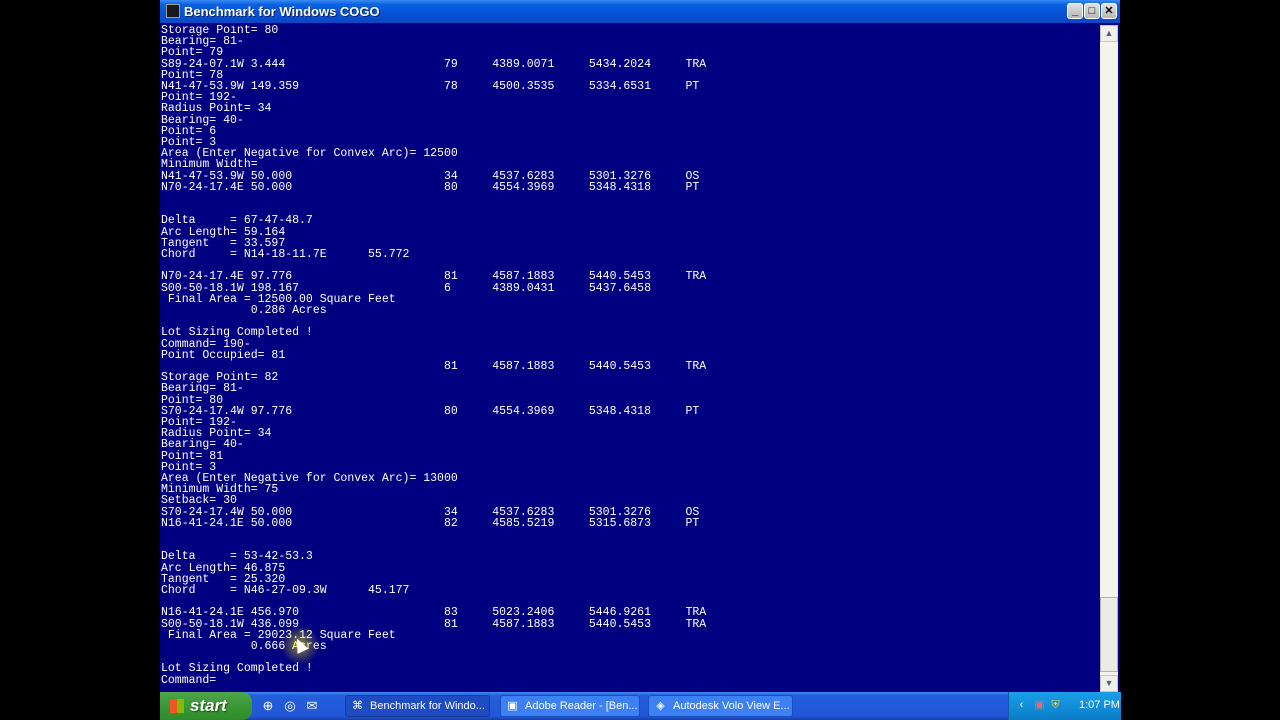 The height and width of the screenshot is (720, 1280). What do you see at coordinates (1099, 705) in the screenshot?
I see `clock: 1:07 PM` at bounding box center [1099, 705].